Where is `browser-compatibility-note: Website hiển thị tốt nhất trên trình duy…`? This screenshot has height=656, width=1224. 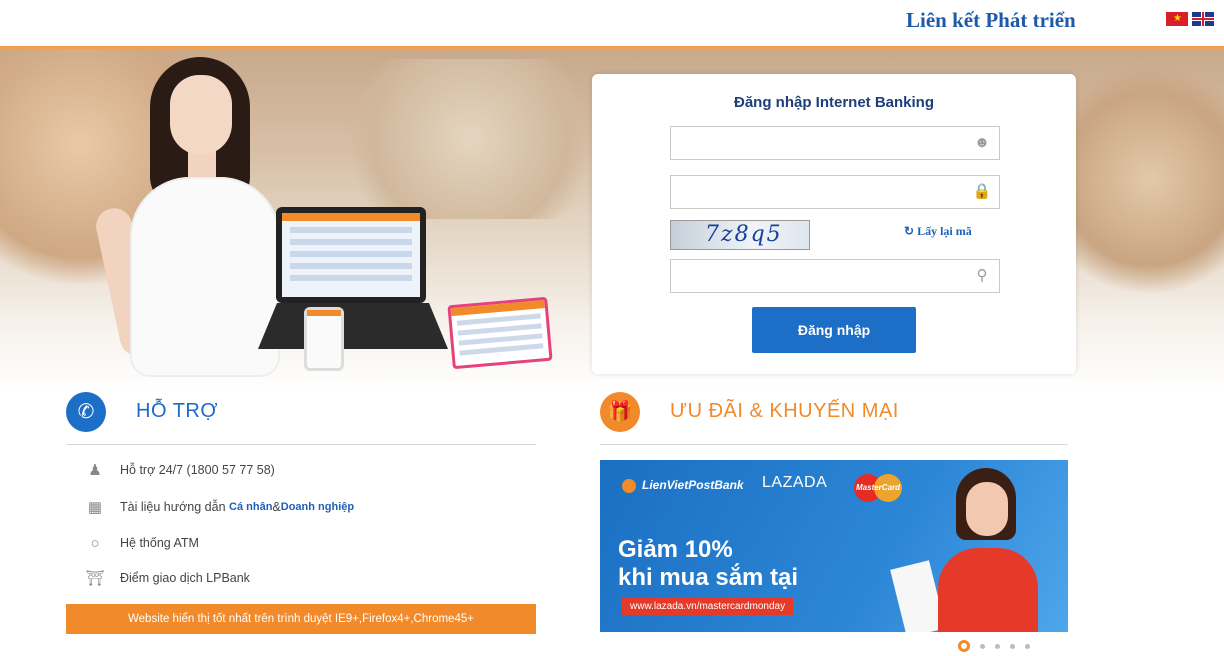
browser-compatibility-note: Website hiển thị tốt nhất trên trình duy… is located at coordinates (301, 619).